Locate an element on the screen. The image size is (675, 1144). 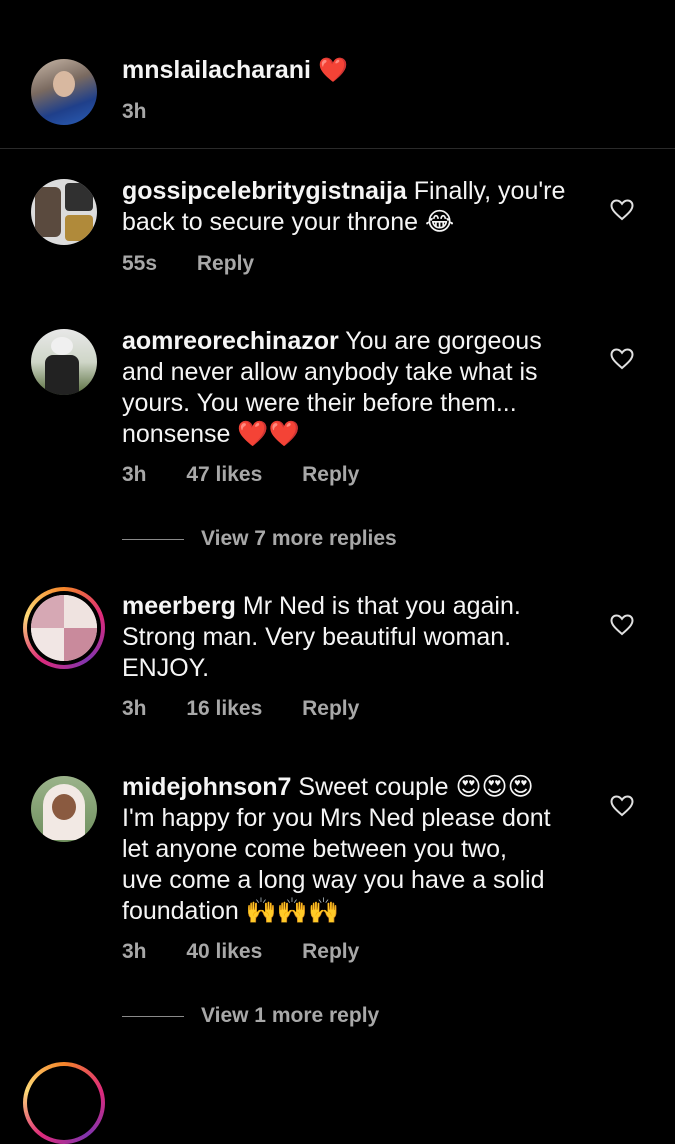
caption-text: mnslailacharani ❤️ is located at coordinates (352, 70).